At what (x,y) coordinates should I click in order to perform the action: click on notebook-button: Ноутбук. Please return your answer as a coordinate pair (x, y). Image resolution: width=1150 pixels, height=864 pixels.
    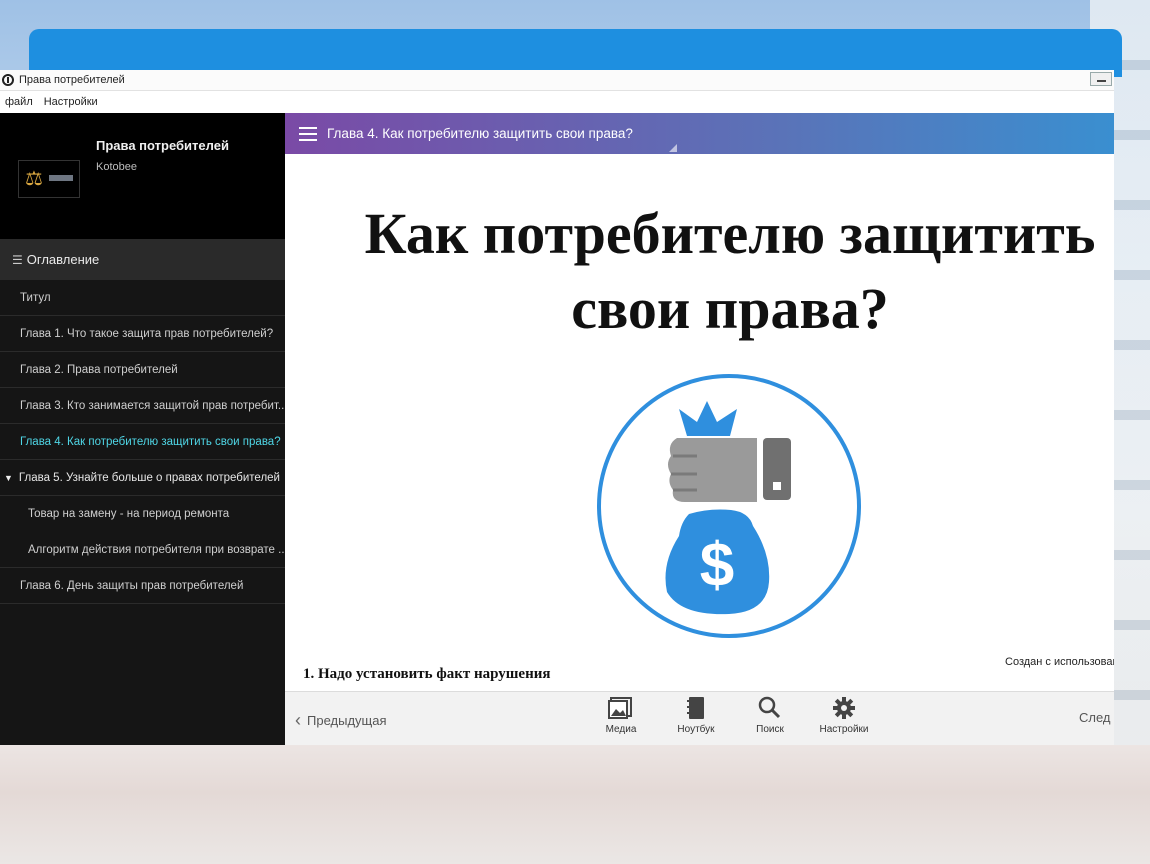
    Looking at the image, I should click on (696, 715).